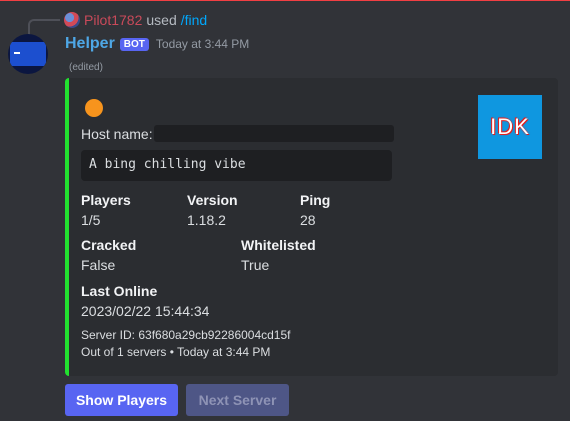  Describe the element at coordinates (237, 400) in the screenshot. I see `next-server-button: Next Server` at that location.